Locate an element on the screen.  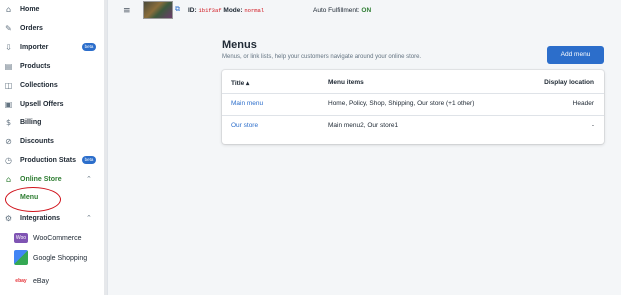
sidebar-item-products: ▤ Products is located at coordinates (52, 66).